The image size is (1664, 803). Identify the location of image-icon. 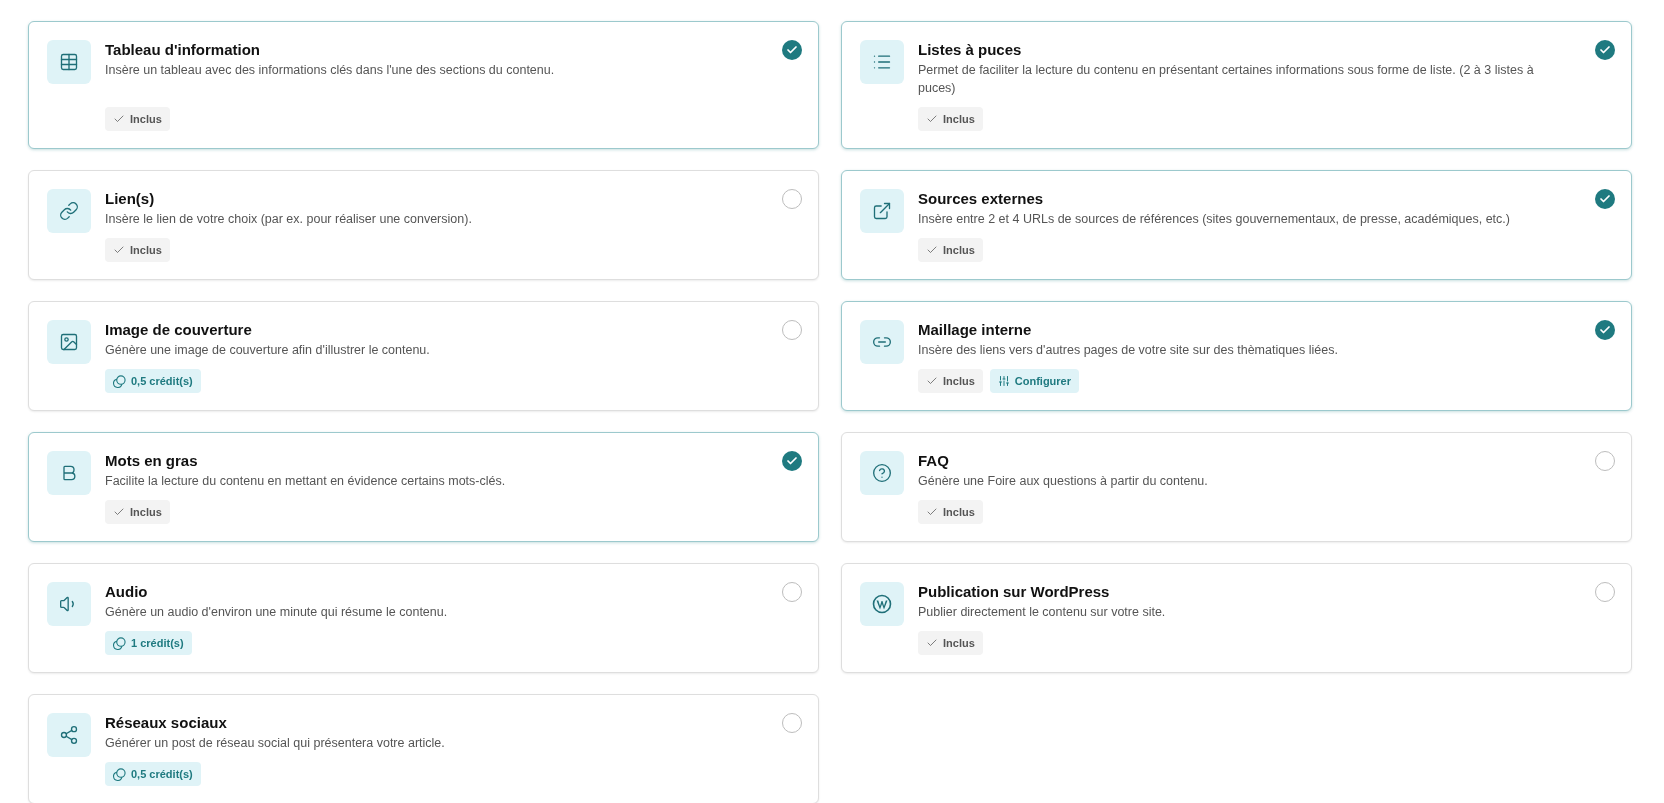
(69, 342).